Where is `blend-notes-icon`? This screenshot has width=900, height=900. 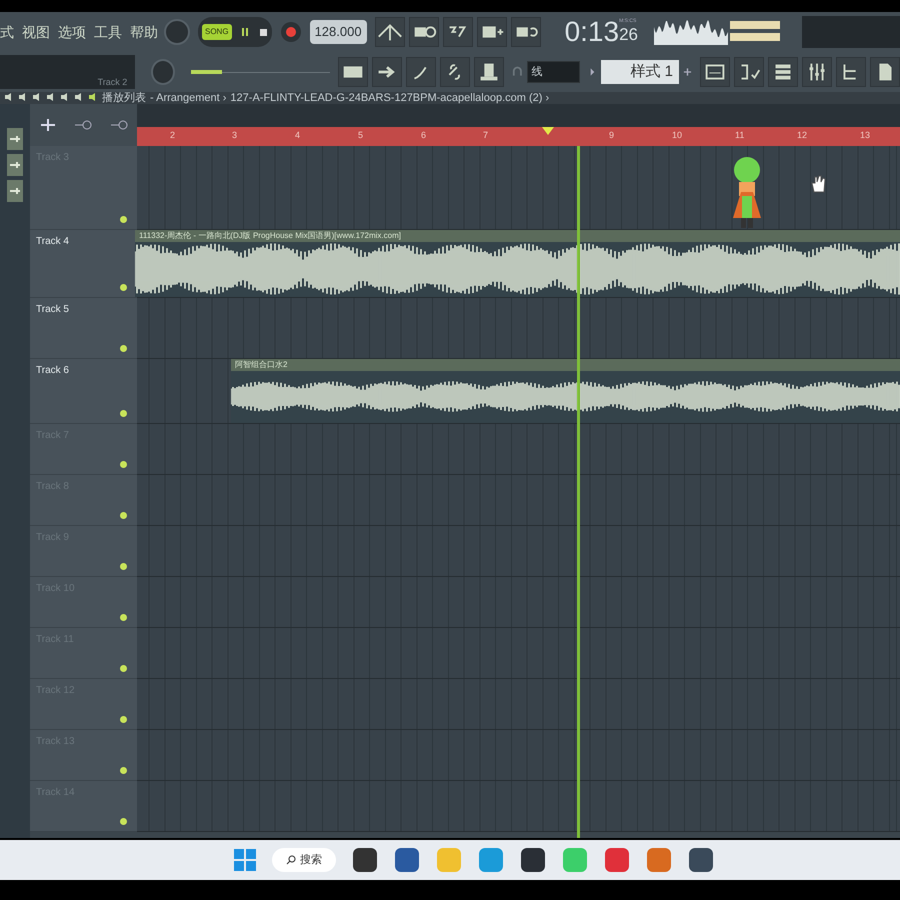 blend-notes-icon is located at coordinates (525, 32).